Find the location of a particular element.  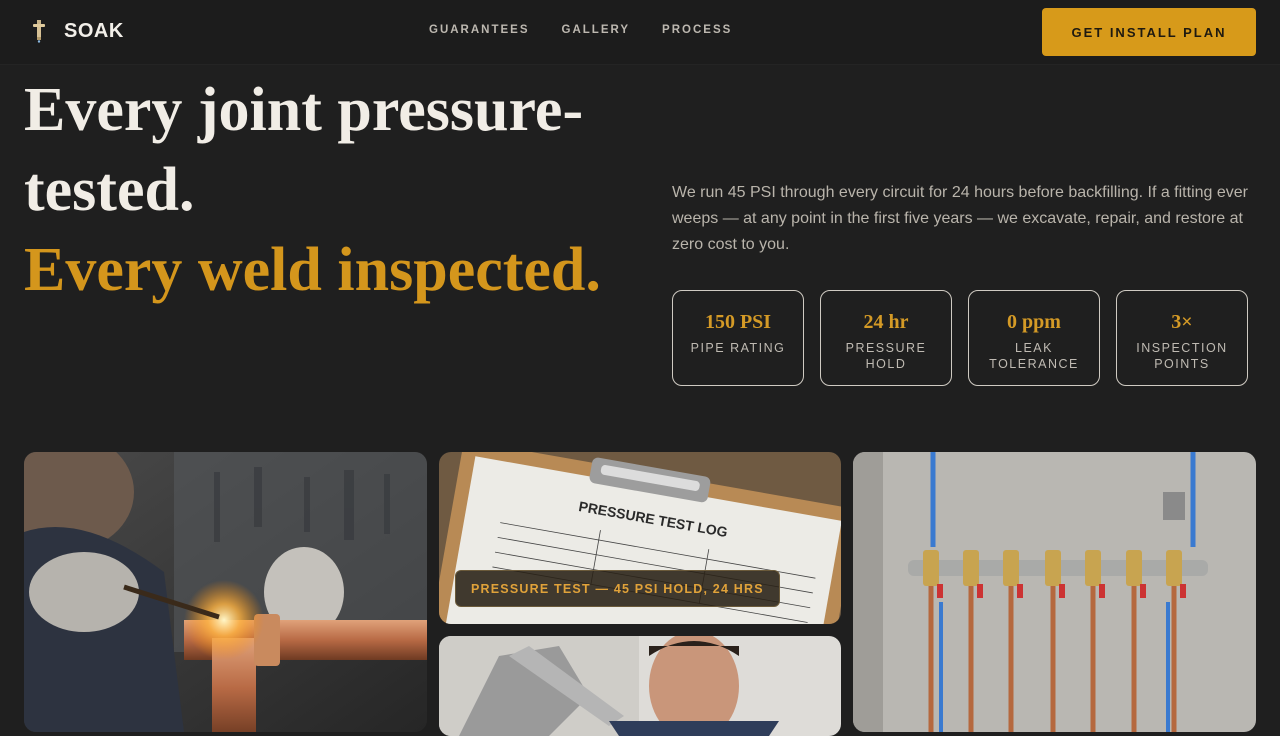

headline-line-1: Every joint pressure-tested. is located at coordinates (304, 150).